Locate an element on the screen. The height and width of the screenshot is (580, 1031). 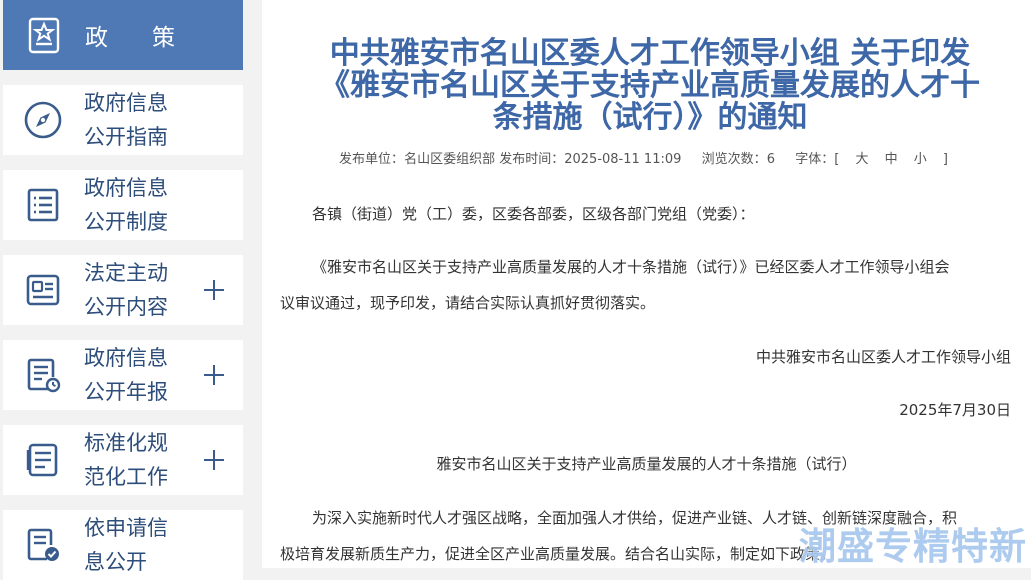
font-size-switch: [ 大 中 小 ] is located at coordinates (894, 159).